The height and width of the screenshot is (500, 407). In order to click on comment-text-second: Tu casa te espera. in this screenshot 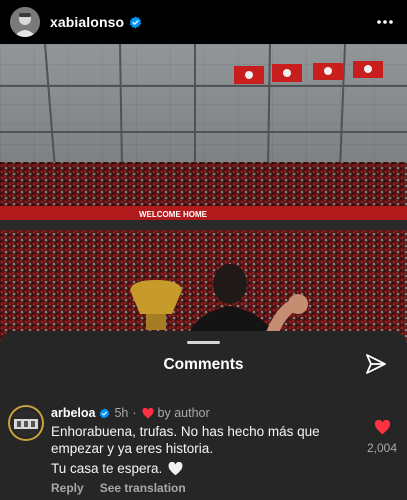, I will do `click(107, 468)`.